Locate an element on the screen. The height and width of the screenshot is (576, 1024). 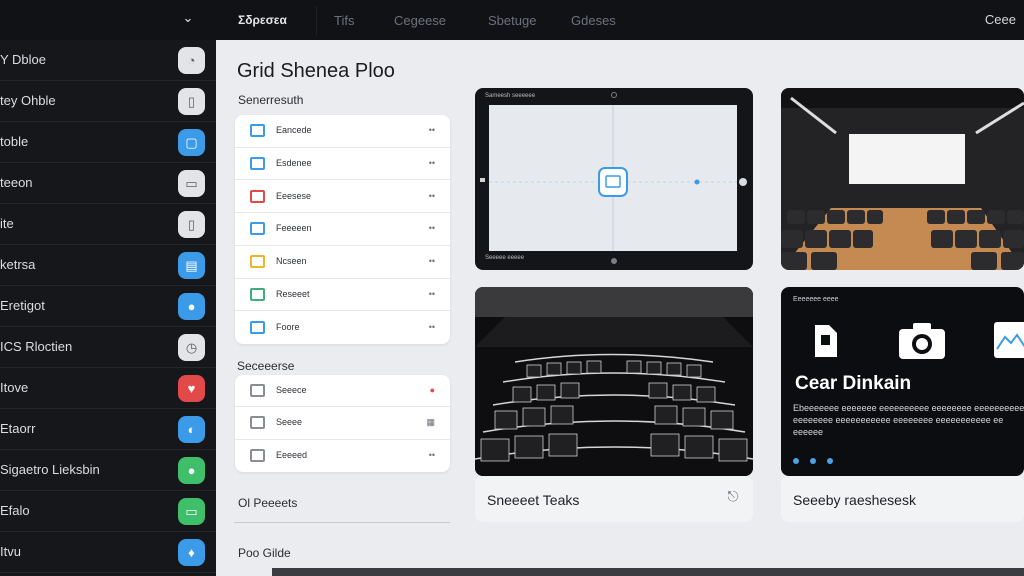
tab-1: Tifs is located at coordinates (344, 20).